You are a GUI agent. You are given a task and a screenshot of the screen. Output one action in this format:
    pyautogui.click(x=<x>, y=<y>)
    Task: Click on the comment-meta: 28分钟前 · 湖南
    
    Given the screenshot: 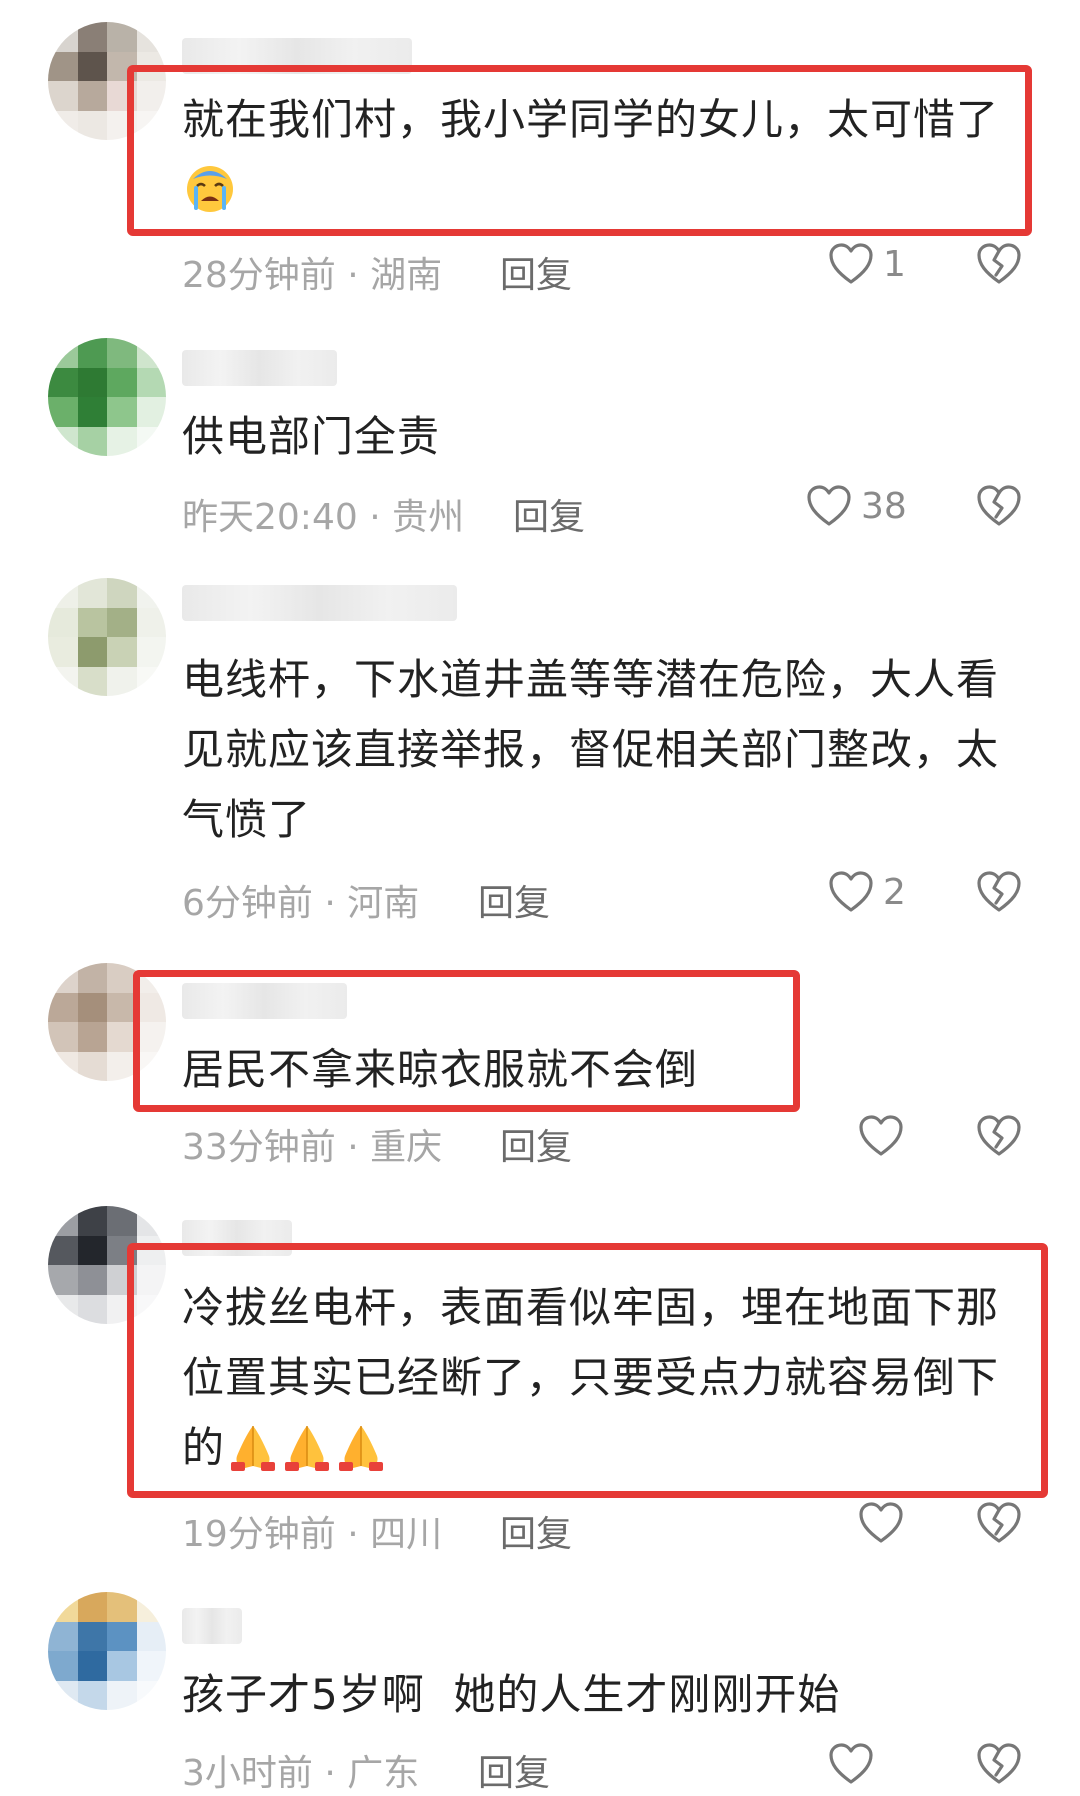 What is the action you would take?
    pyautogui.click(x=312, y=275)
    